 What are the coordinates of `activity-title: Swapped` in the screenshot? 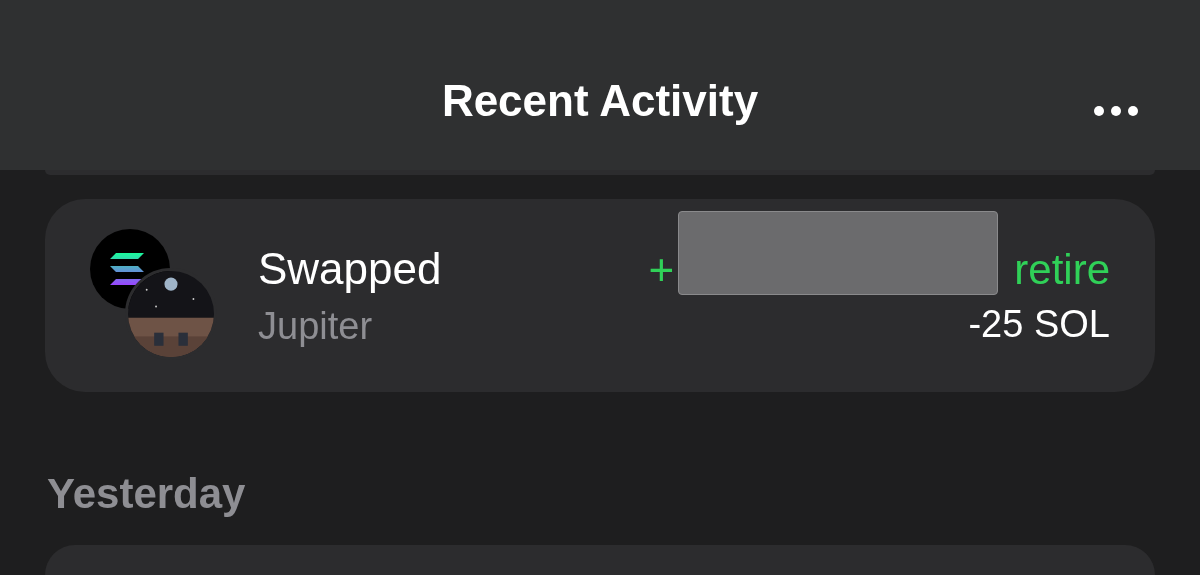 It's located at (350, 268).